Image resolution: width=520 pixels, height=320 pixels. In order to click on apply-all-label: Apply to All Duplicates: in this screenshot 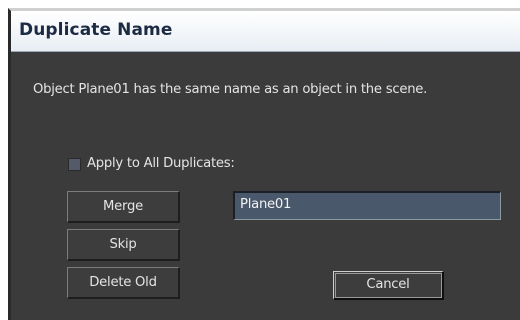, I will do `click(161, 163)`.